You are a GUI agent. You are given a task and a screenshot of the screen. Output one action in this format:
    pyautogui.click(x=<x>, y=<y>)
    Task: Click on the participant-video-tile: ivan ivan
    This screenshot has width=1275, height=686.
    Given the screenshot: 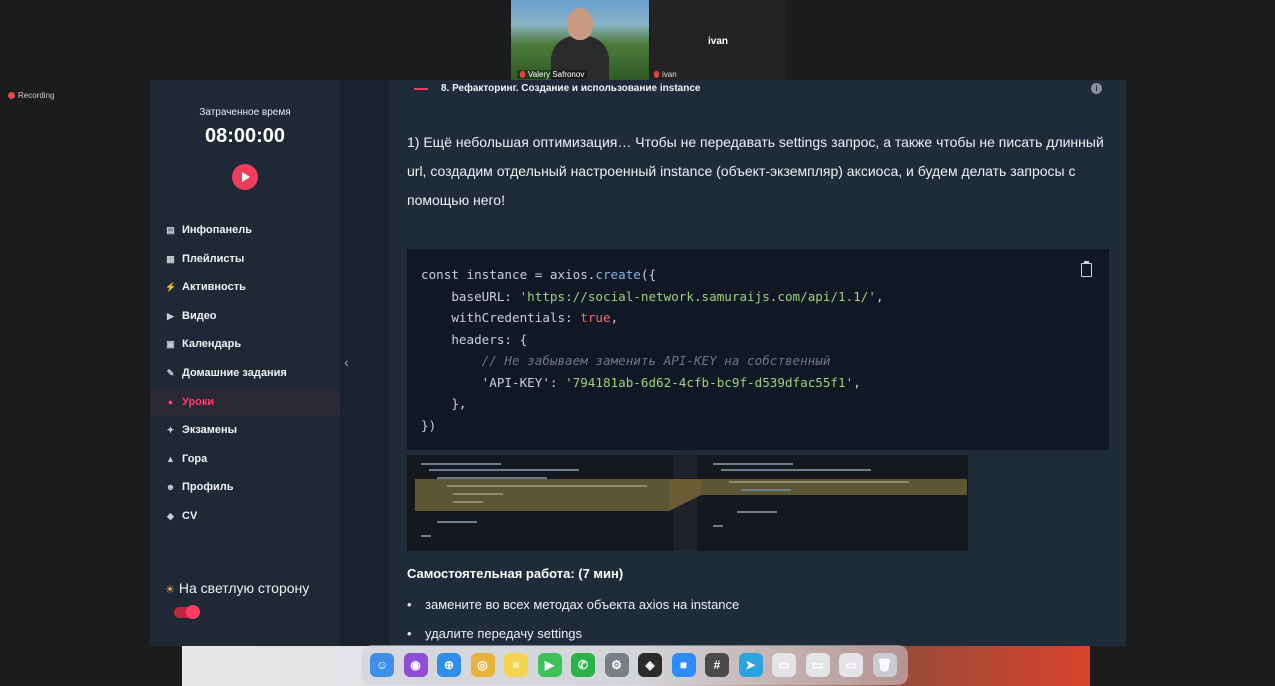 What is the action you would take?
    pyautogui.click(x=718, y=40)
    